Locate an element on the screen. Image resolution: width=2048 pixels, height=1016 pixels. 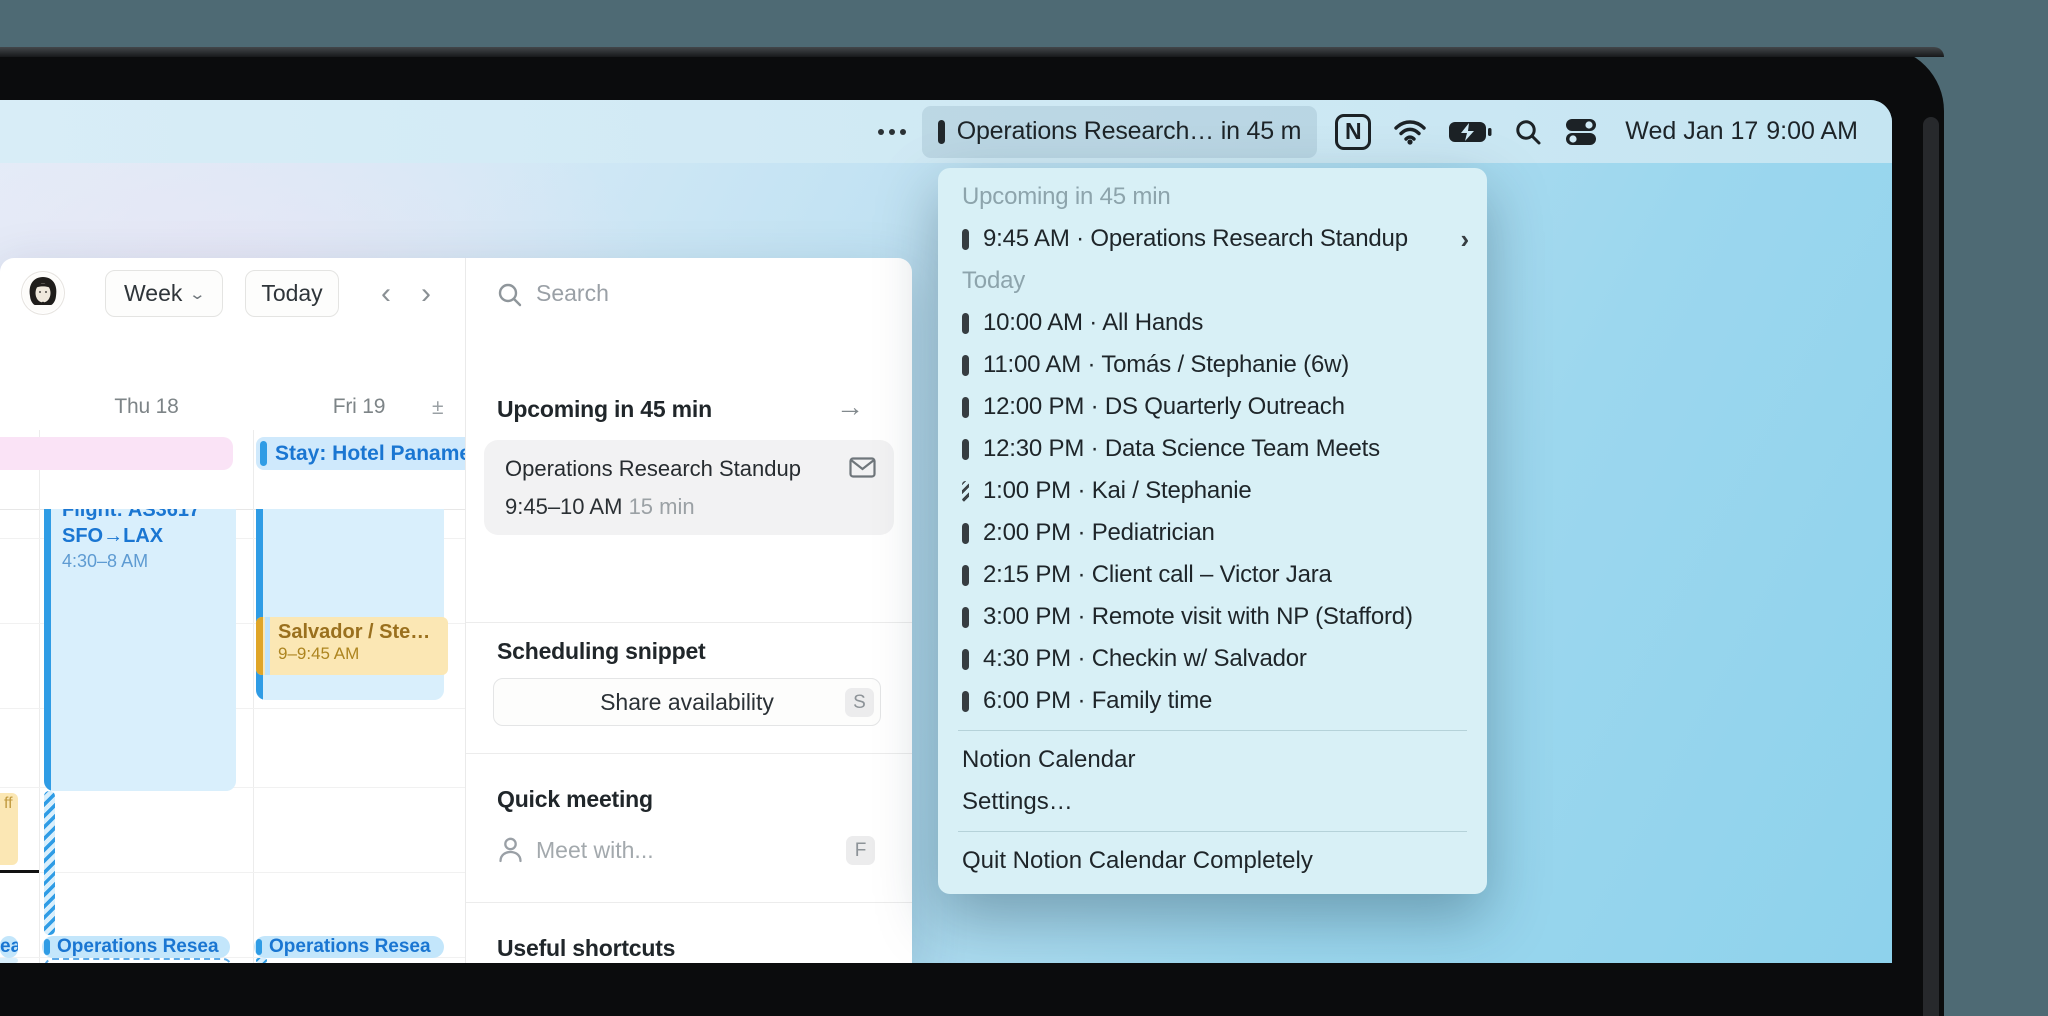
event-salvador: Salvador / Ste… 9–9:45 AM is located at coordinates (352, 646).